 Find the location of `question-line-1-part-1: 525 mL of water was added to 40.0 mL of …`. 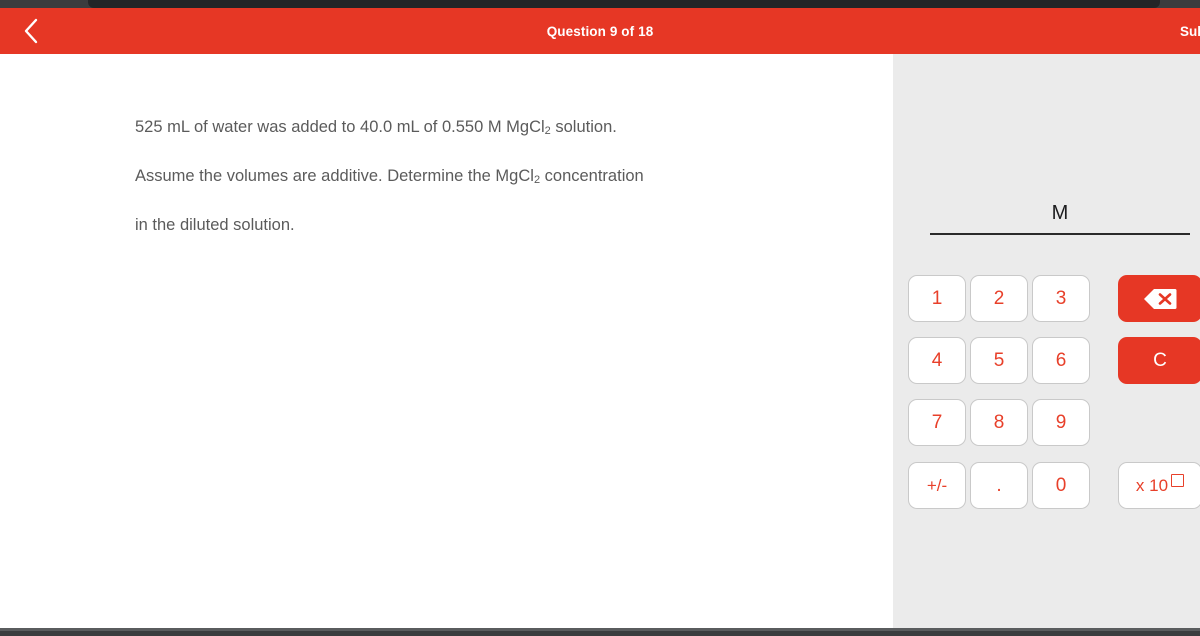

question-line-1-part-1: 525 mL of water was added to 40.0 mL of … is located at coordinates (340, 126).